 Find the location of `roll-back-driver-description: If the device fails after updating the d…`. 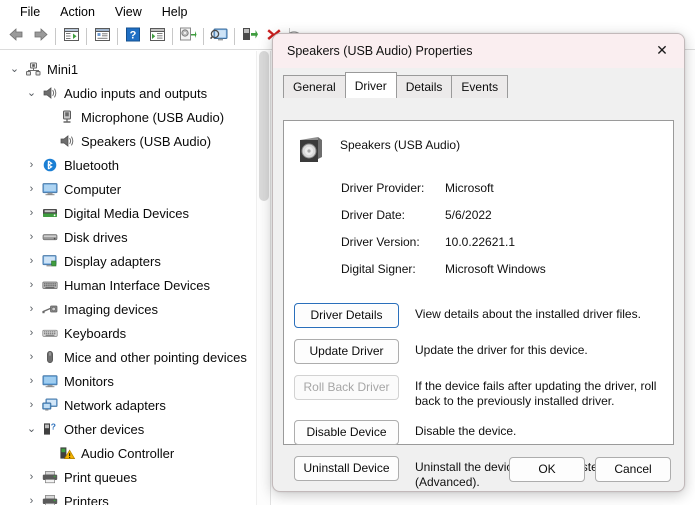

roll-back-driver-description: If the device fails after updating the d… is located at coordinates (536, 393).